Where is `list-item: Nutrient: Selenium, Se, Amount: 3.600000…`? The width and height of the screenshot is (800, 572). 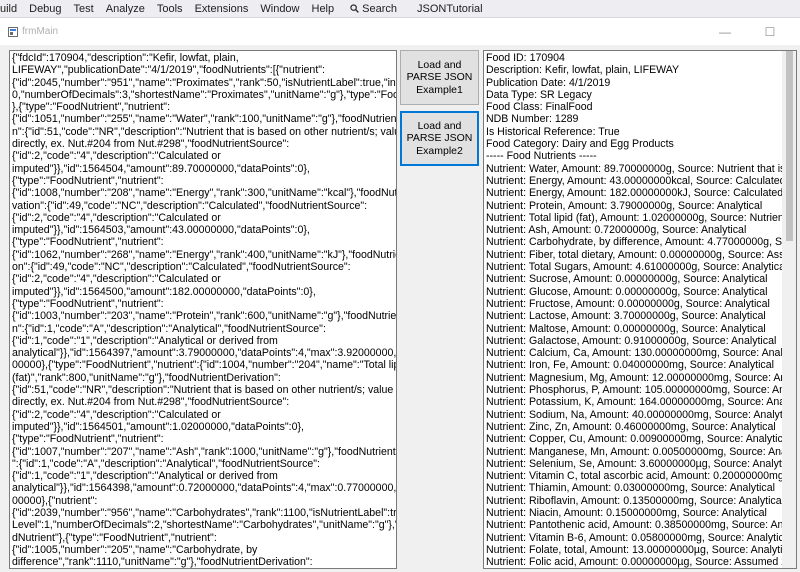
list-item: Nutrient: Selenium, Se, Amount: 3.600000… is located at coordinates (634, 464).